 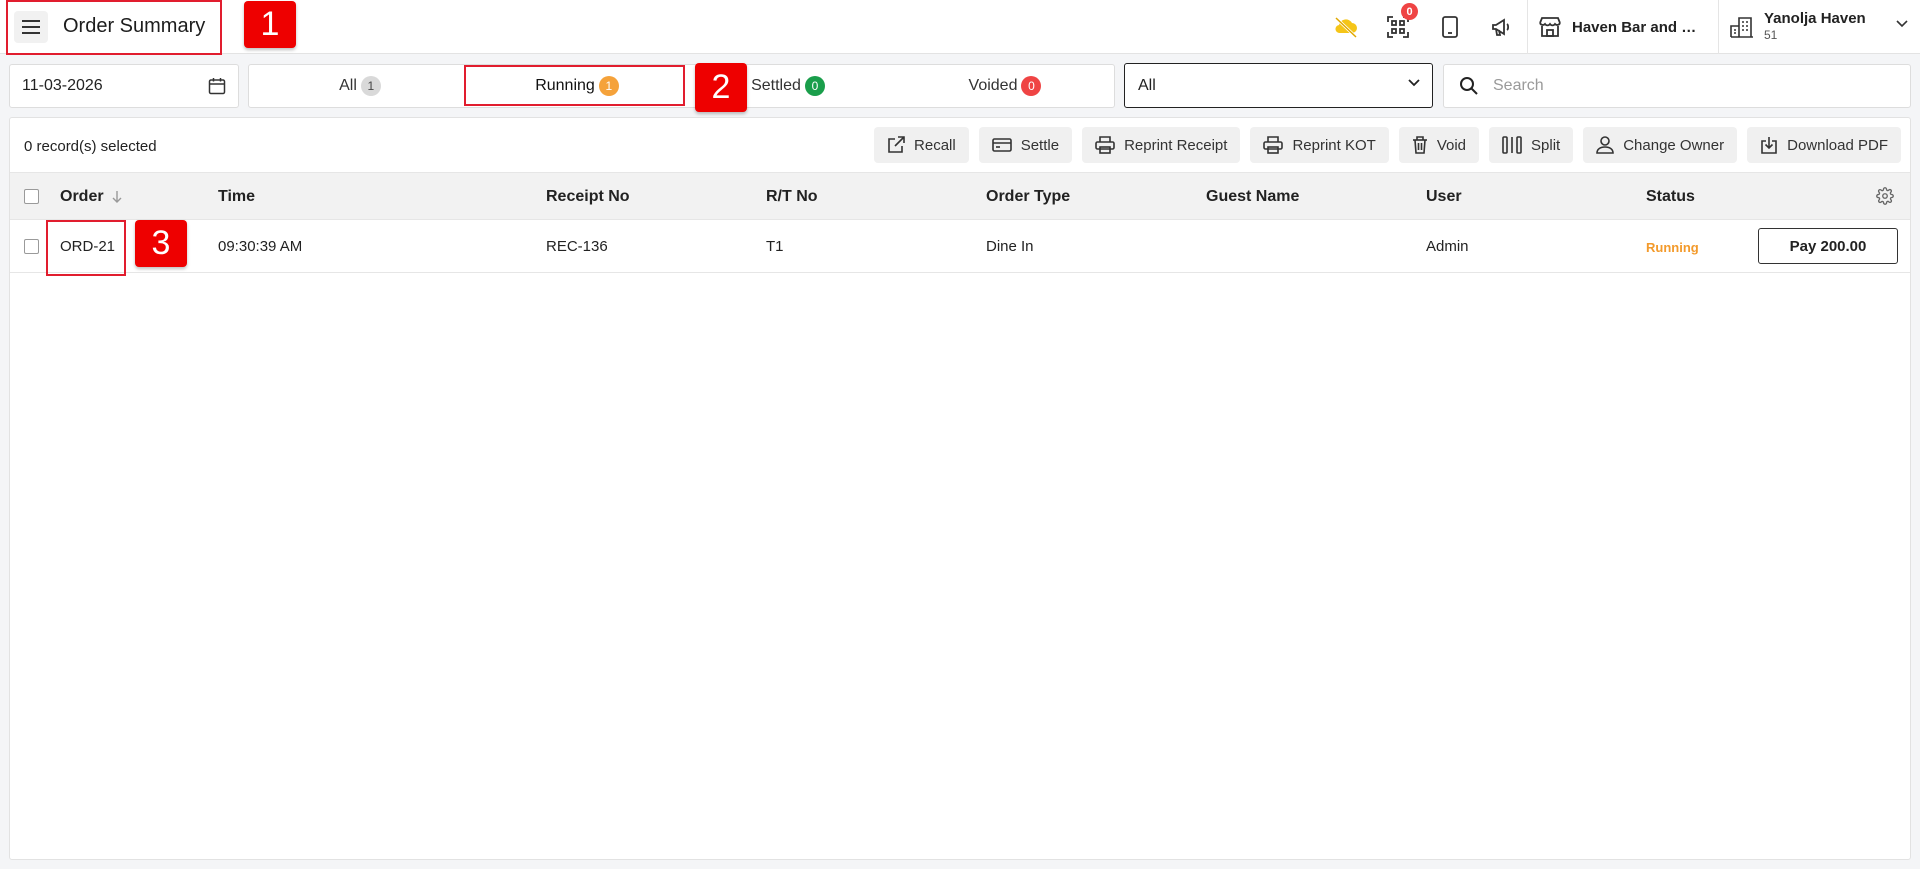 I want to click on qr-orders-button: 0, so click(x=1398, y=24).